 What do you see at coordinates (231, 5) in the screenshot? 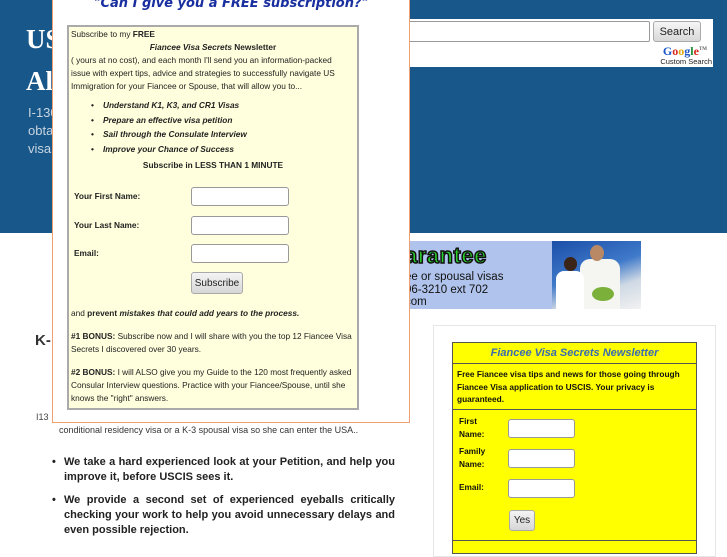
I see `popup-title: "Can I give you a FREE subscription?"` at bounding box center [231, 5].